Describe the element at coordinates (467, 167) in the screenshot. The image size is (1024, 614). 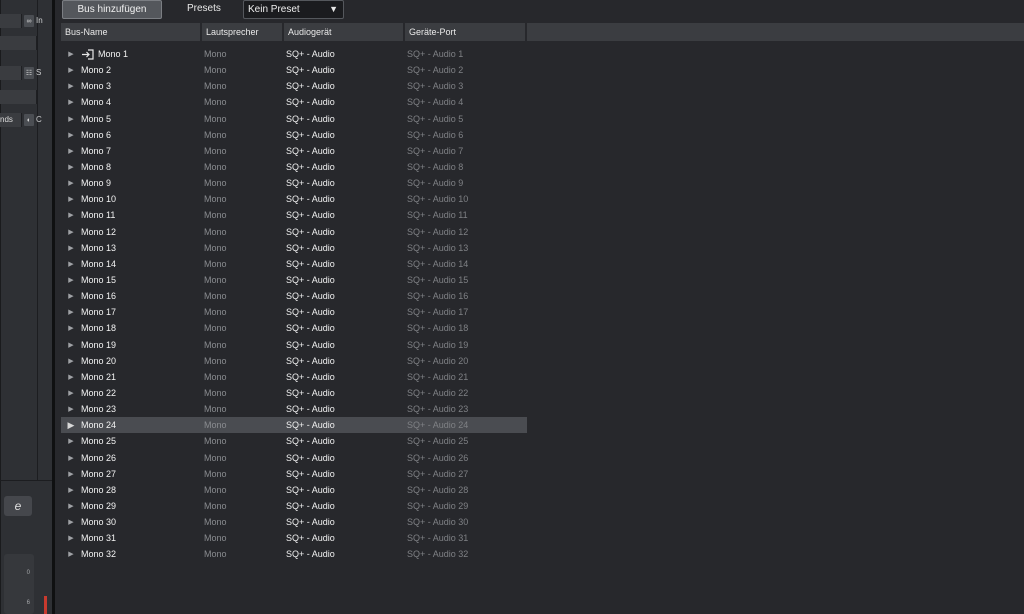
I see `device-port-cell: SQ+ - Audio 8` at that location.